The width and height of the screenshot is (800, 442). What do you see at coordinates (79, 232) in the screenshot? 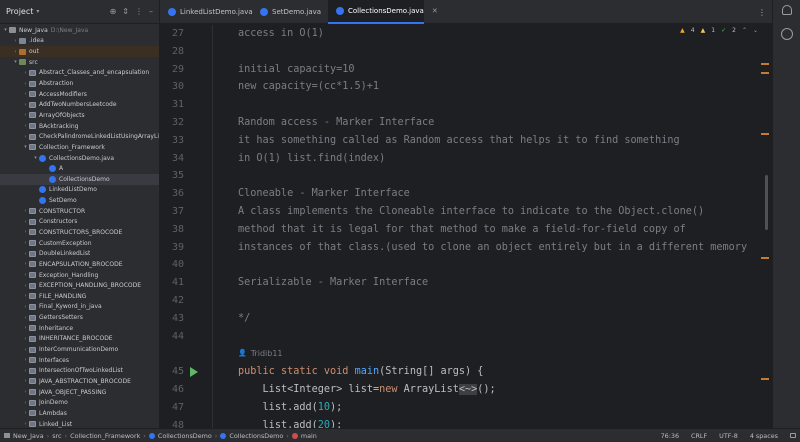
I see `tree-item: › CONSTRUCTORS_BROCODE` at bounding box center [79, 232].